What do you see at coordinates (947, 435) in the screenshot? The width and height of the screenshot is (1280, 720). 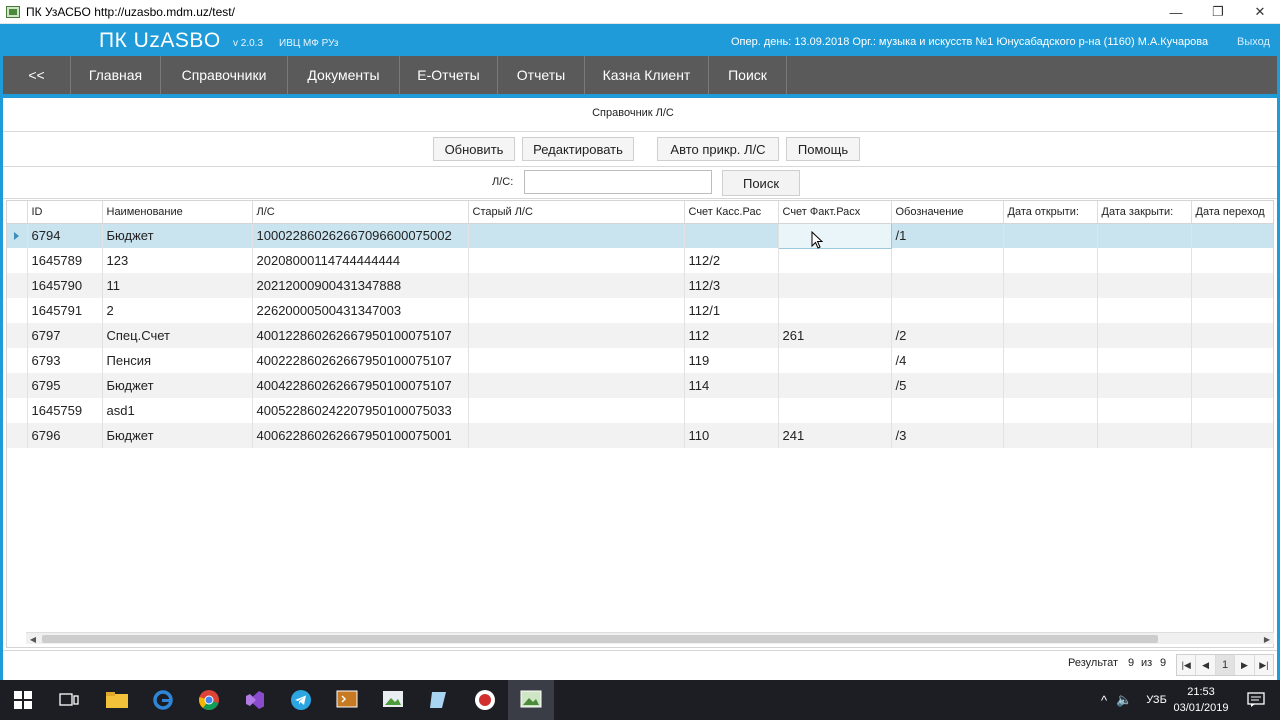 I see `cell: /3` at bounding box center [947, 435].